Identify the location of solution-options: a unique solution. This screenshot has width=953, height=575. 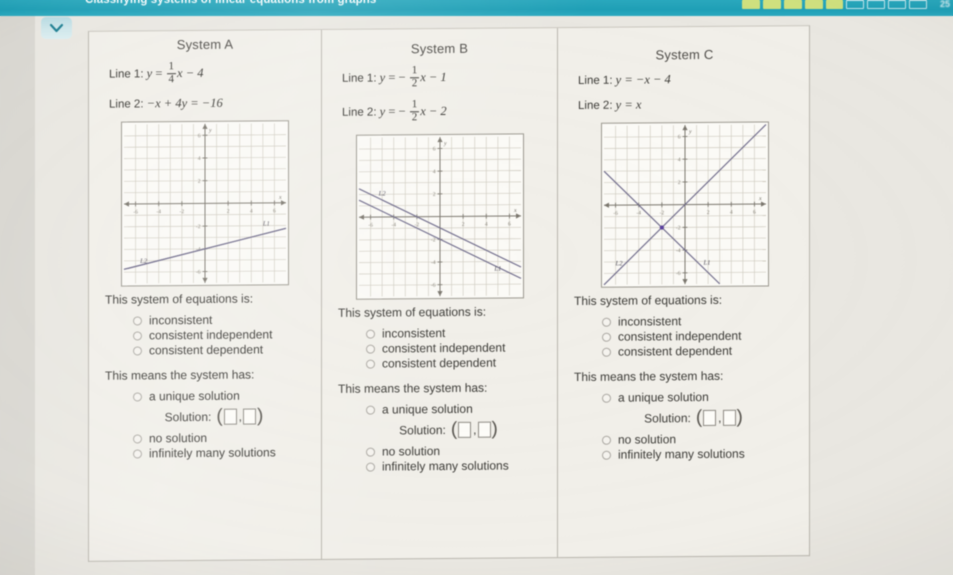
(439, 409).